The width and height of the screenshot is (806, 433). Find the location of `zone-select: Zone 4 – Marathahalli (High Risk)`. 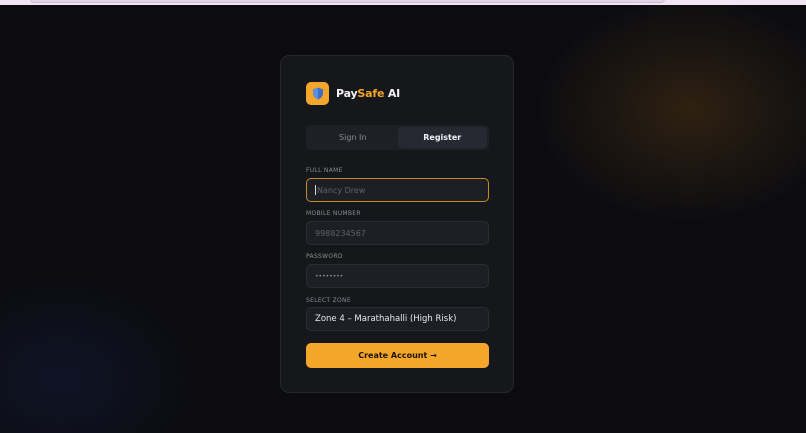

zone-select: Zone 4 – Marathahalli (High Risk) is located at coordinates (397, 319).